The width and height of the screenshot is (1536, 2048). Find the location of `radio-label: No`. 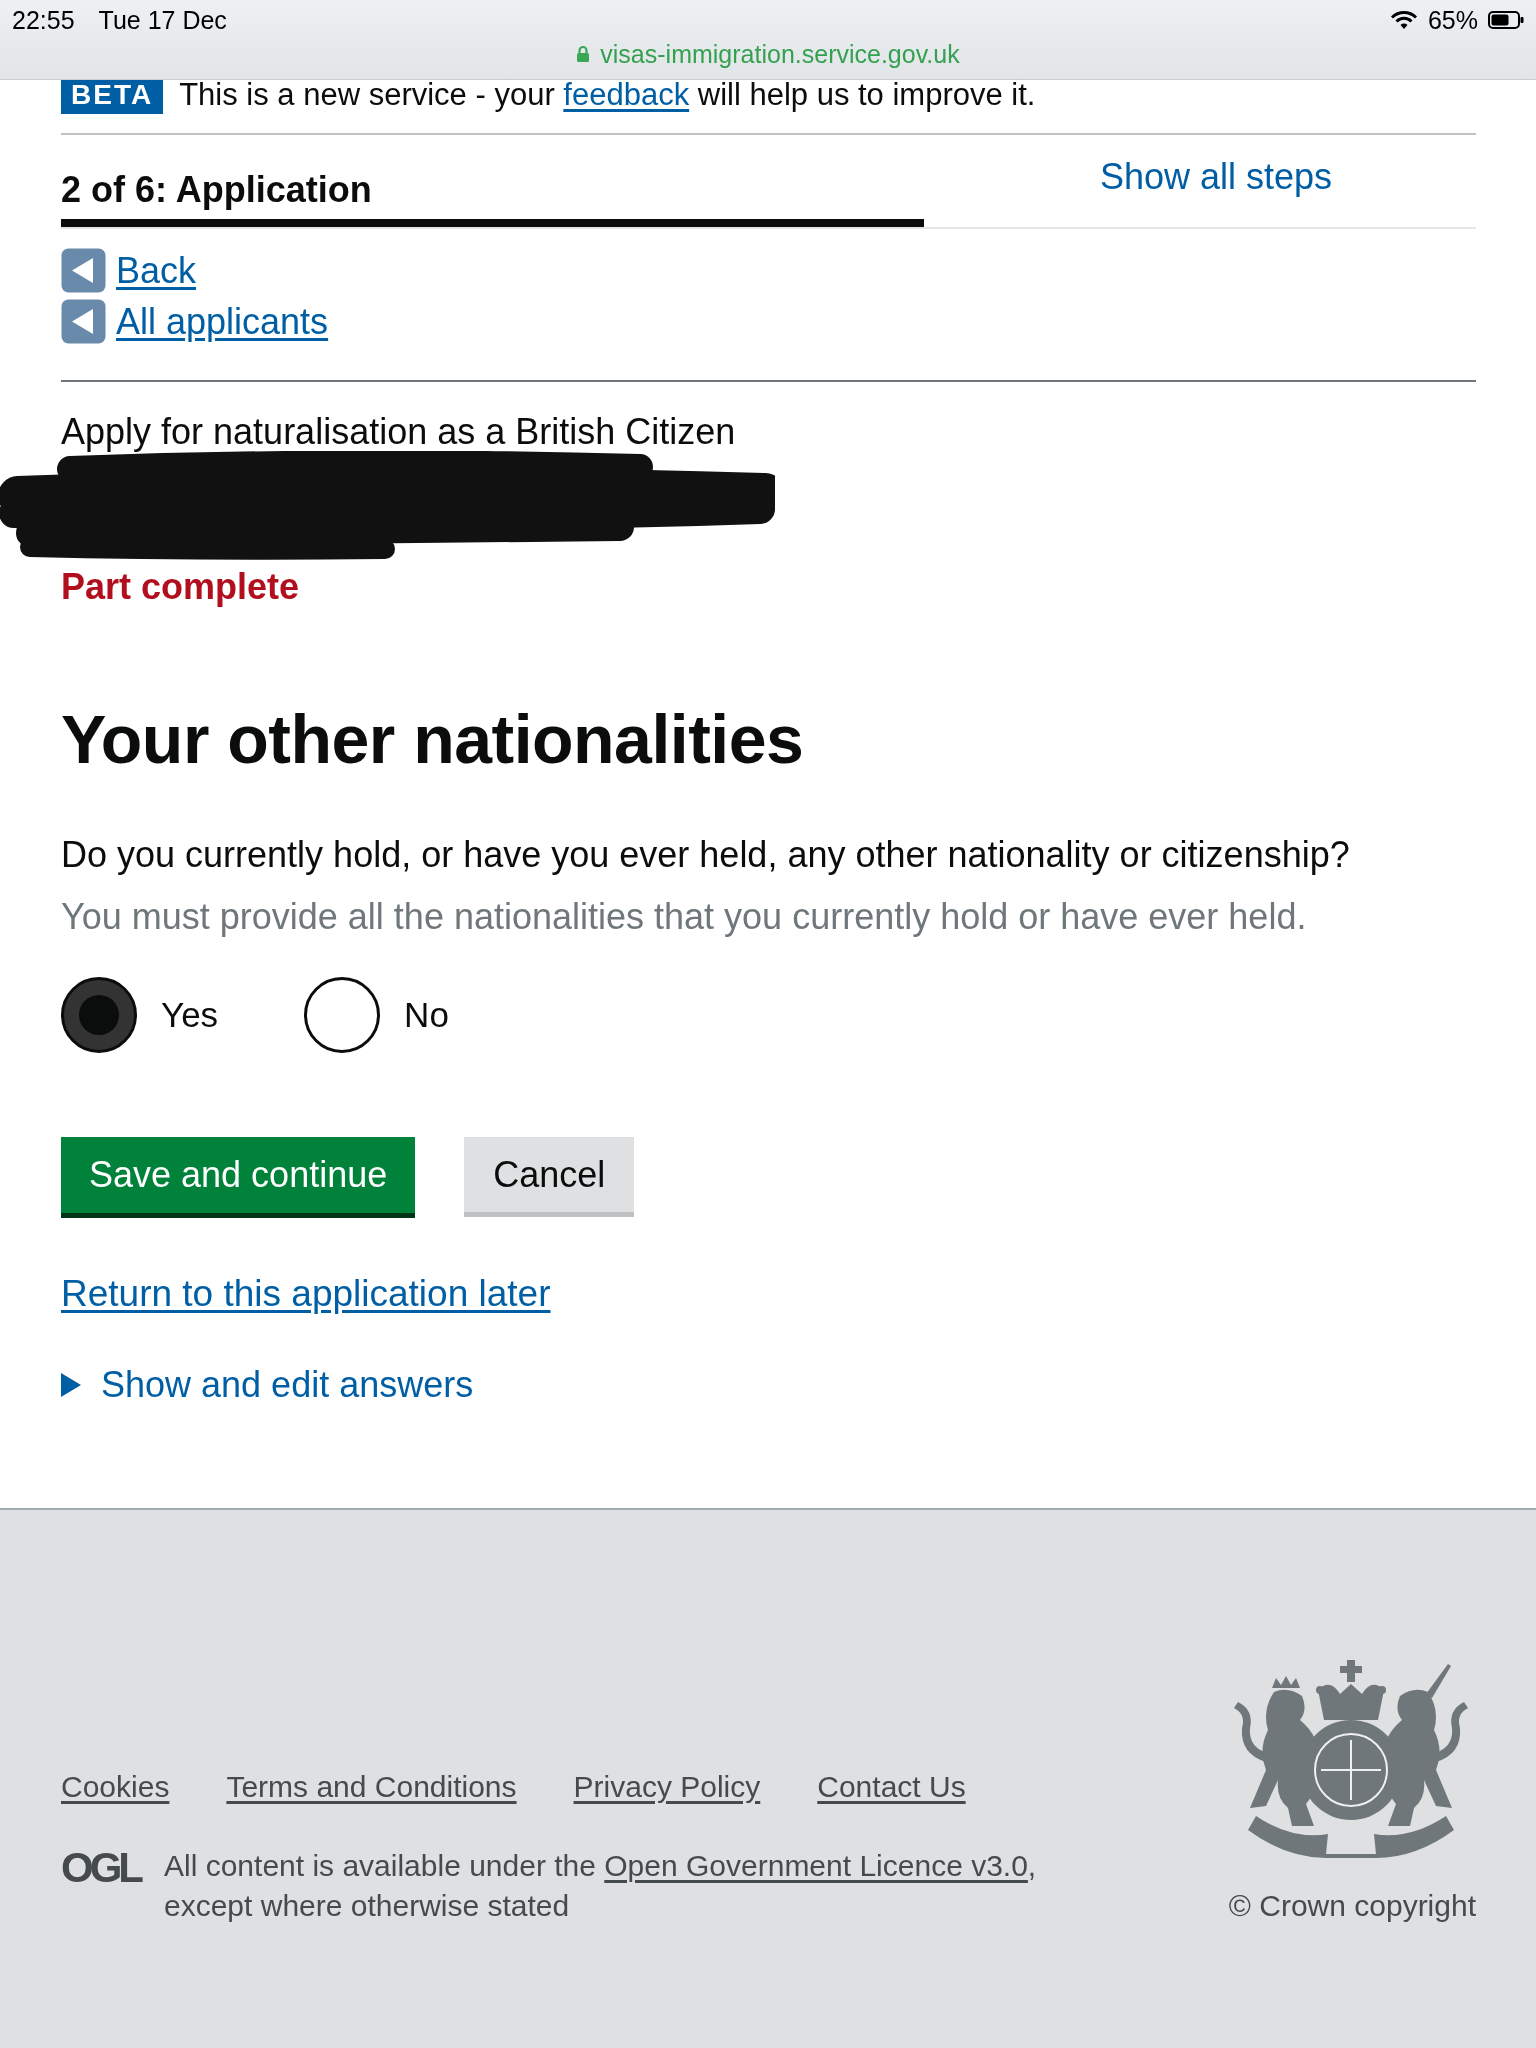

radio-label: No is located at coordinates (426, 1015).